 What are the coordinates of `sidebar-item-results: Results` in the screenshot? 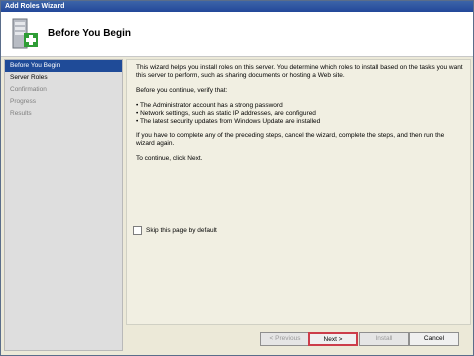 It's located at (21, 113).